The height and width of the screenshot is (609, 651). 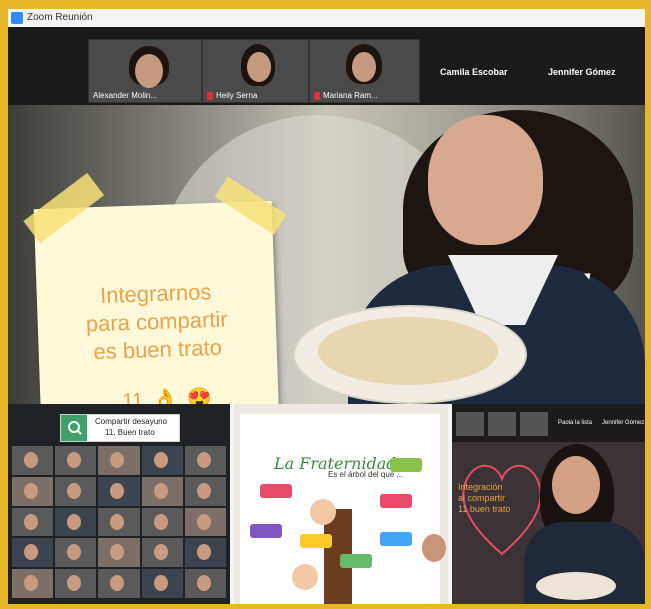 What do you see at coordinates (131, 421) in the screenshot?
I see `chip-line-1: Compartir desayuno` at bounding box center [131, 421].